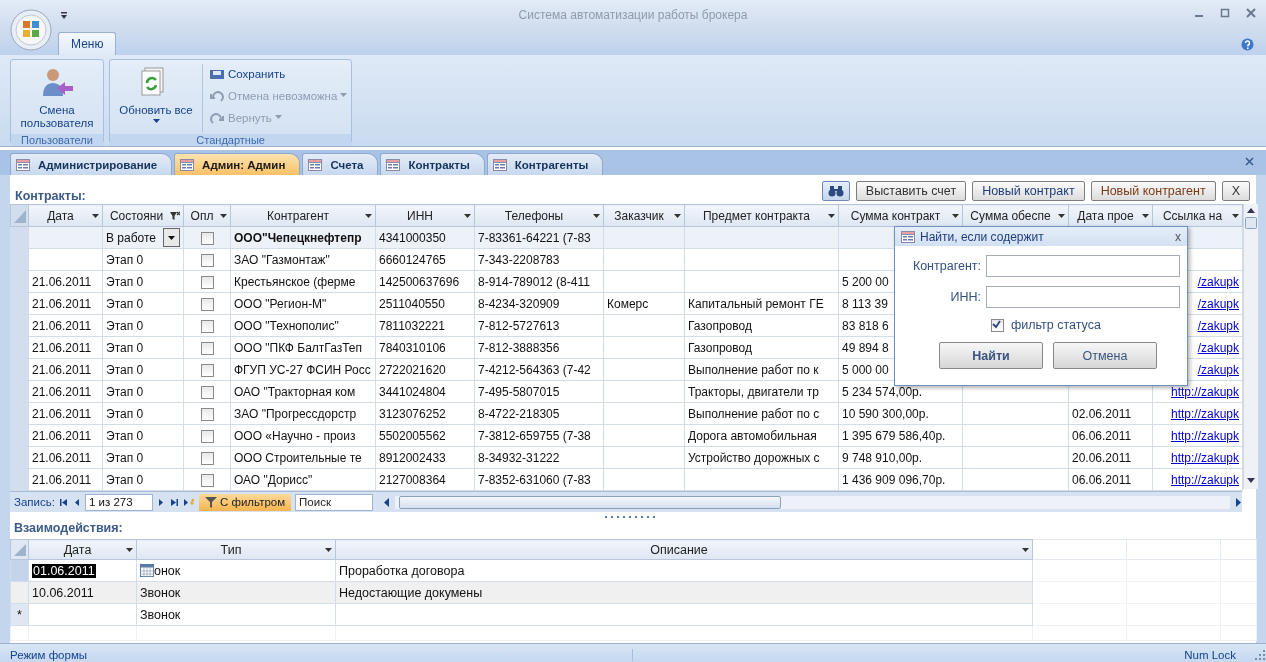 The image size is (1266, 662). Describe the element at coordinates (57, 140) in the screenshot. I see `group-label: Пользователи` at that location.